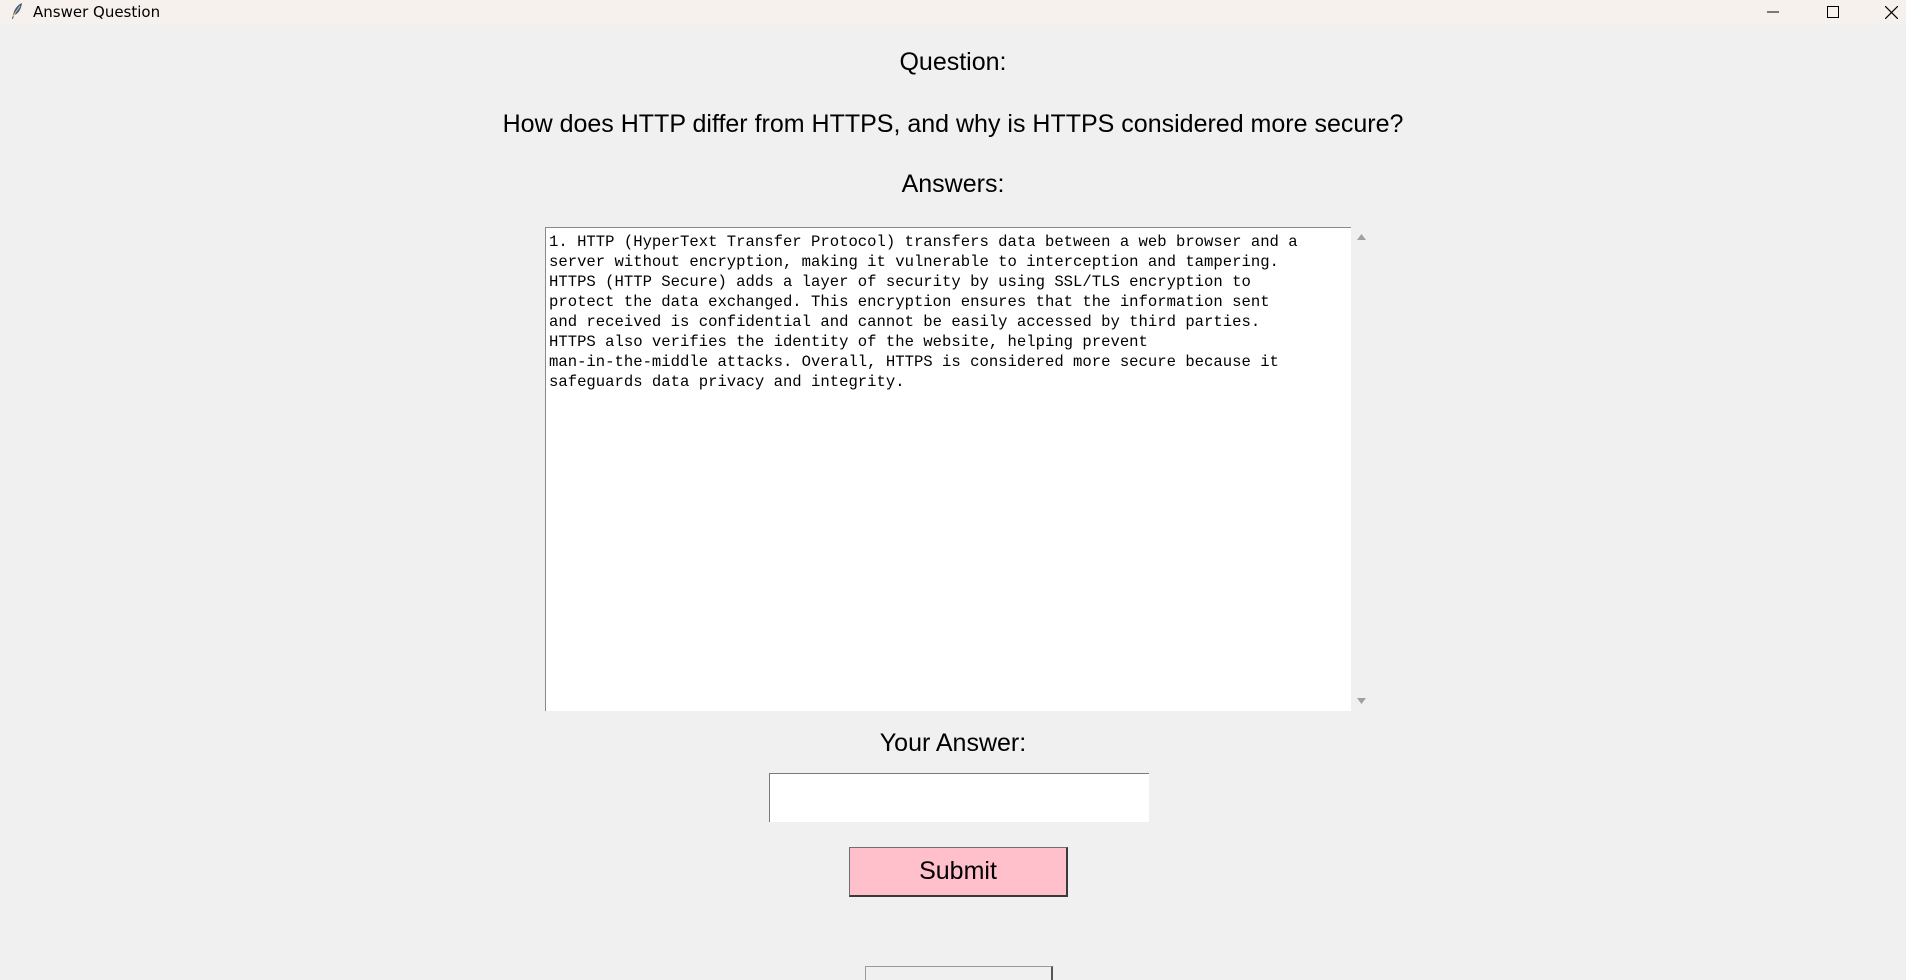 The height and width of the screenshot is (980, 1906). Describe the element at coordinates (953, 743) in the screenshot. I see `your-answer-heading: Your Answer:` at that location.